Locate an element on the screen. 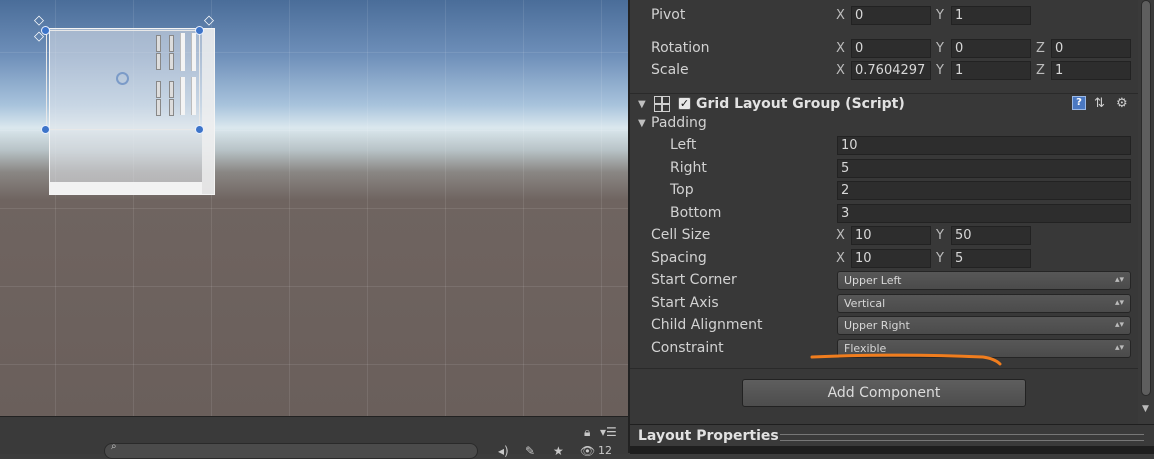  scale-x-field: 0.7604297 is located at coordinates (891, 70).